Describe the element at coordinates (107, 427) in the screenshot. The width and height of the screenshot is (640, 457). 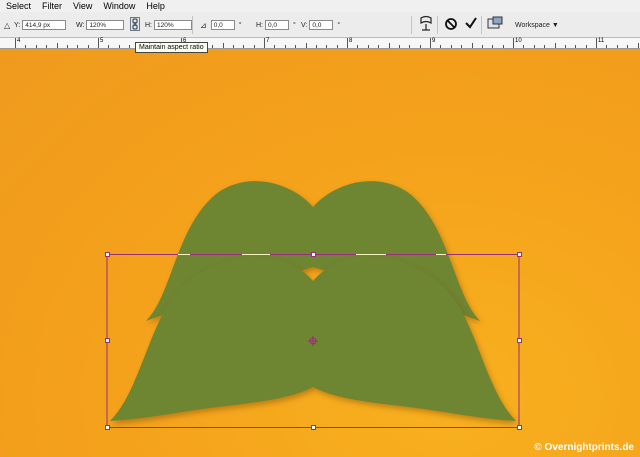
I see `handle-bottom-left` at that location.